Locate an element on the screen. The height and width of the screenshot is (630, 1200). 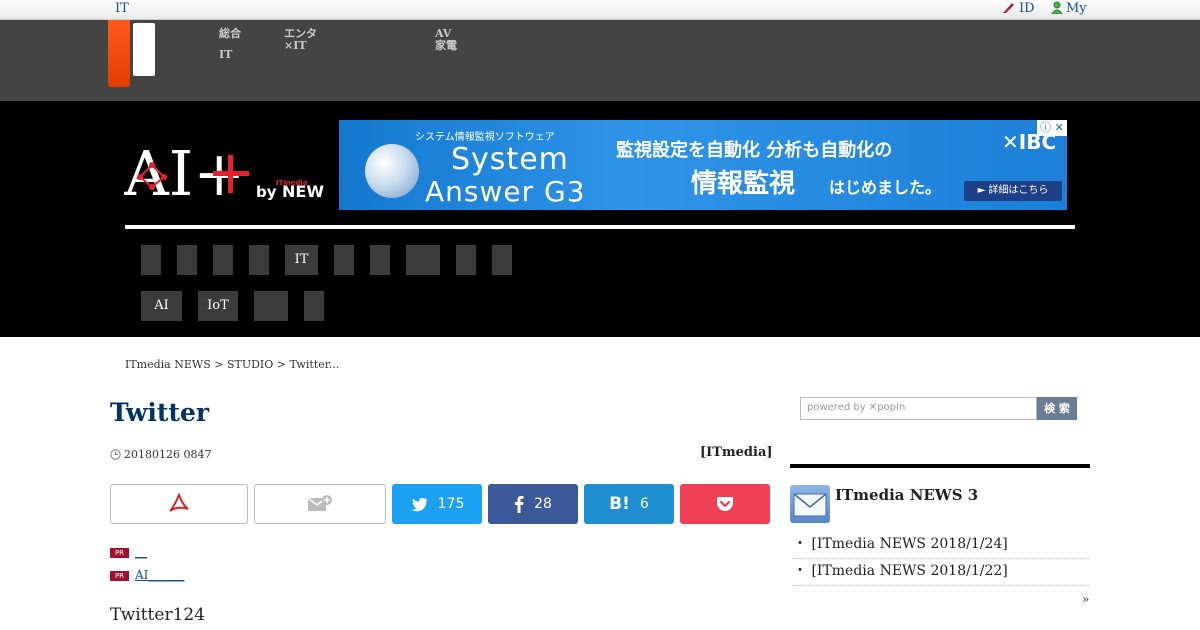
logo-brand: NEWS is located at coordinates (303, 191).